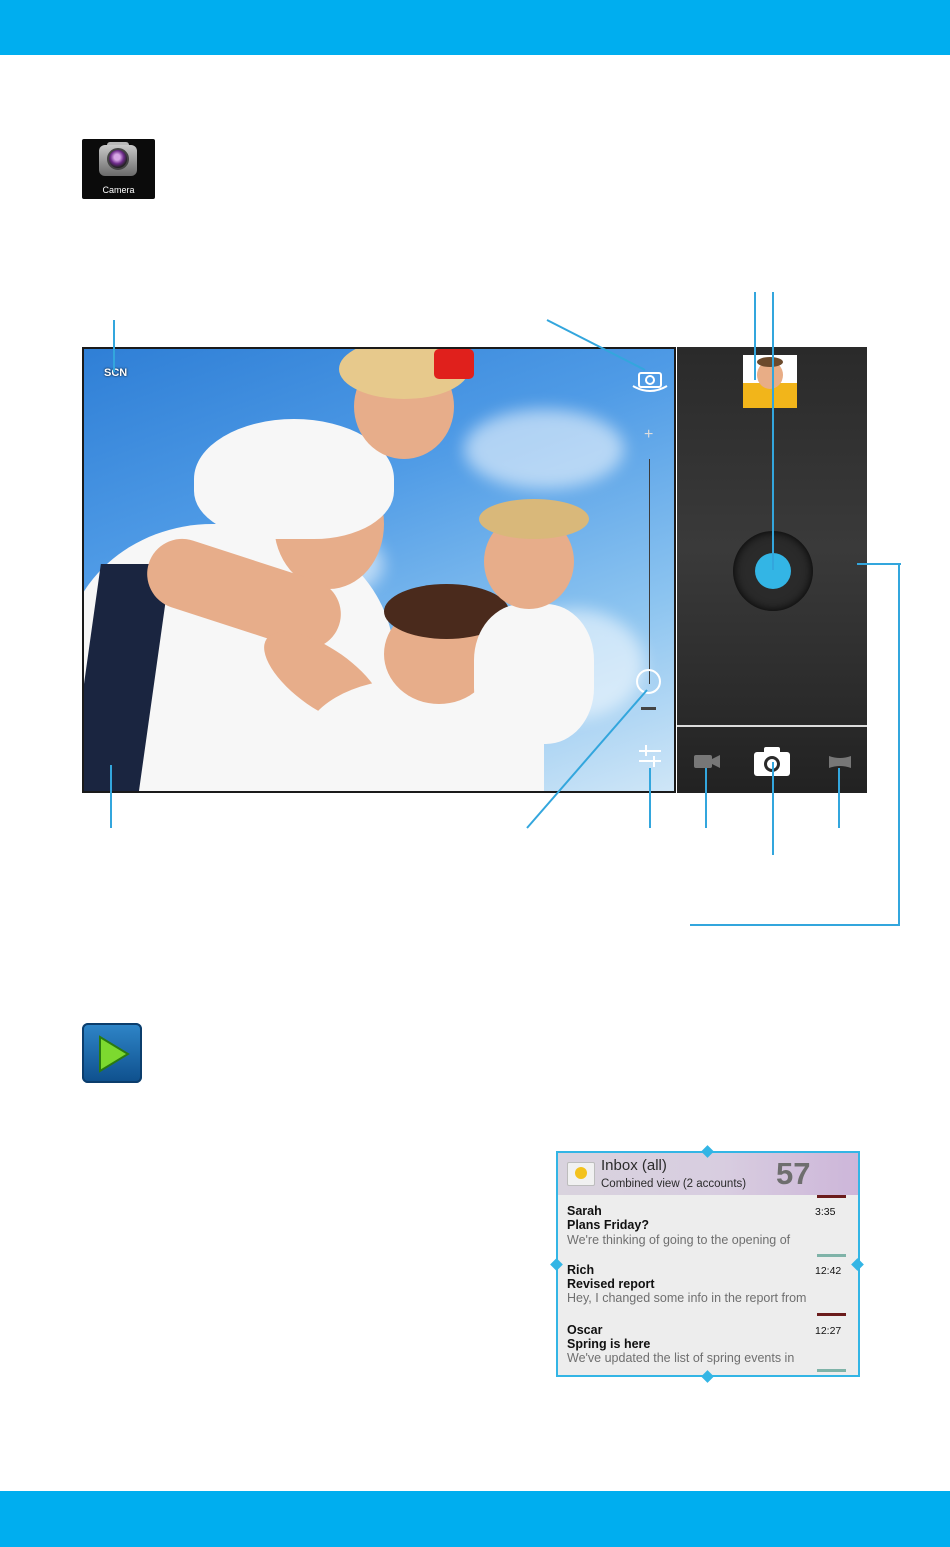 The height and width of the screenshot is (1547, 950). I want to click on unread-count: 57, so click(793, 1173).